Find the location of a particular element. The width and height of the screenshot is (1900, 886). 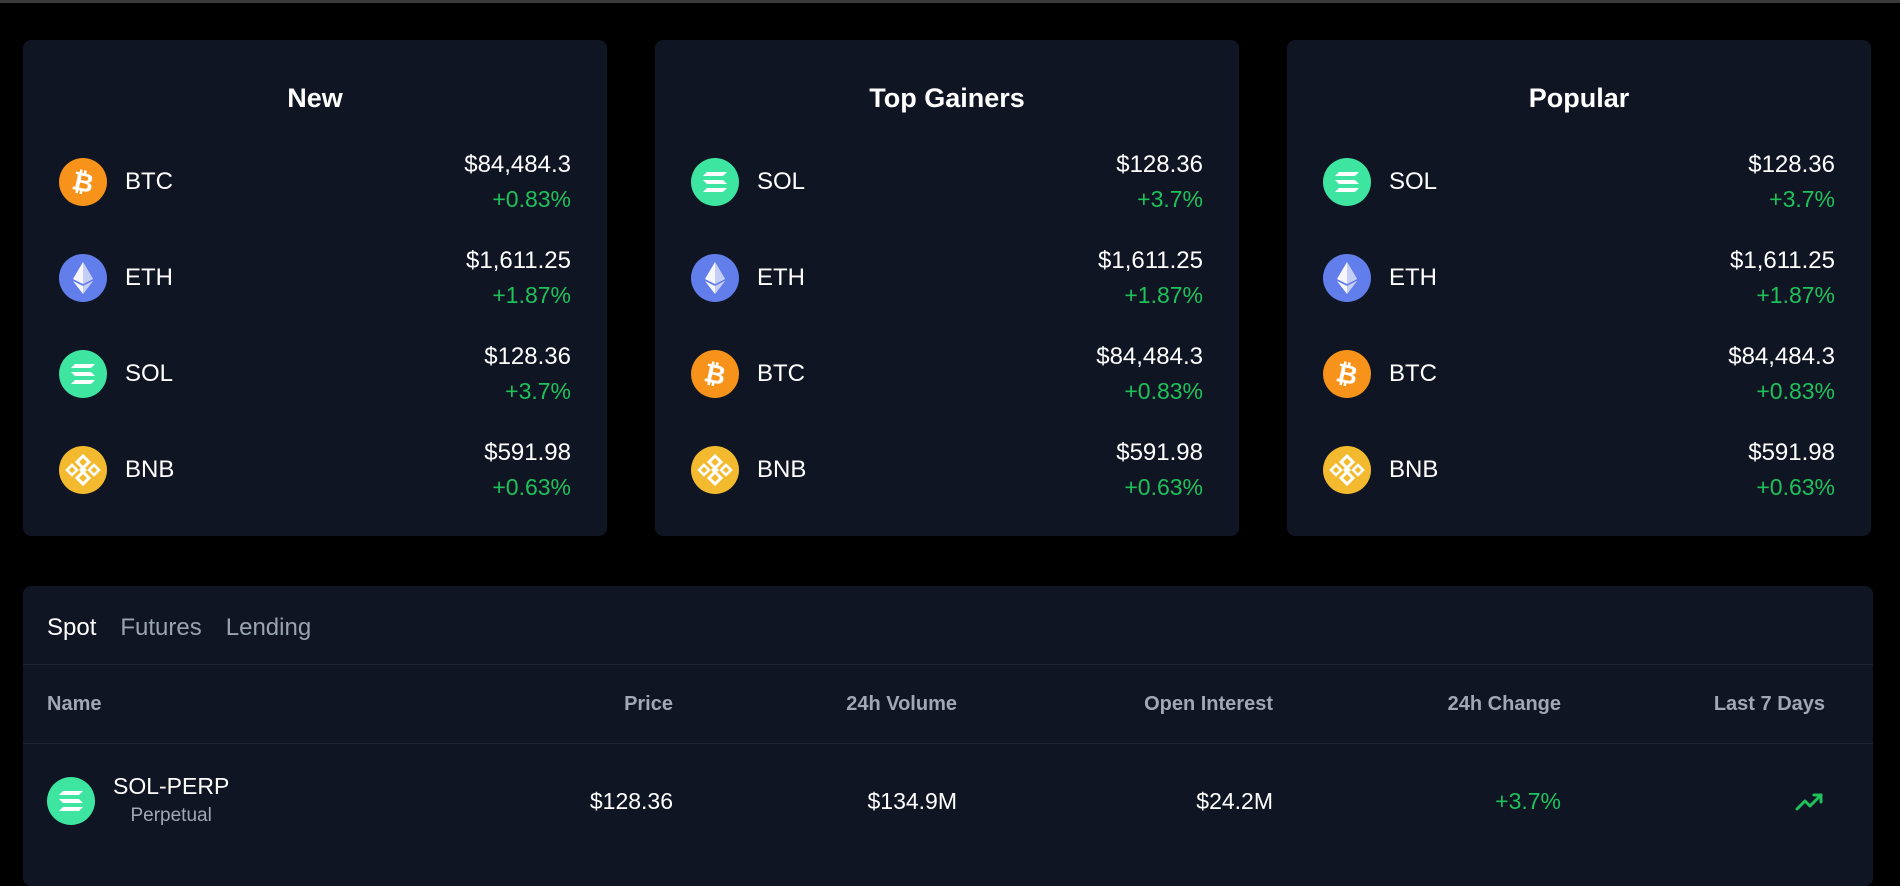

header-24h-change: 24h Change is located at coordinates (1417, 704).